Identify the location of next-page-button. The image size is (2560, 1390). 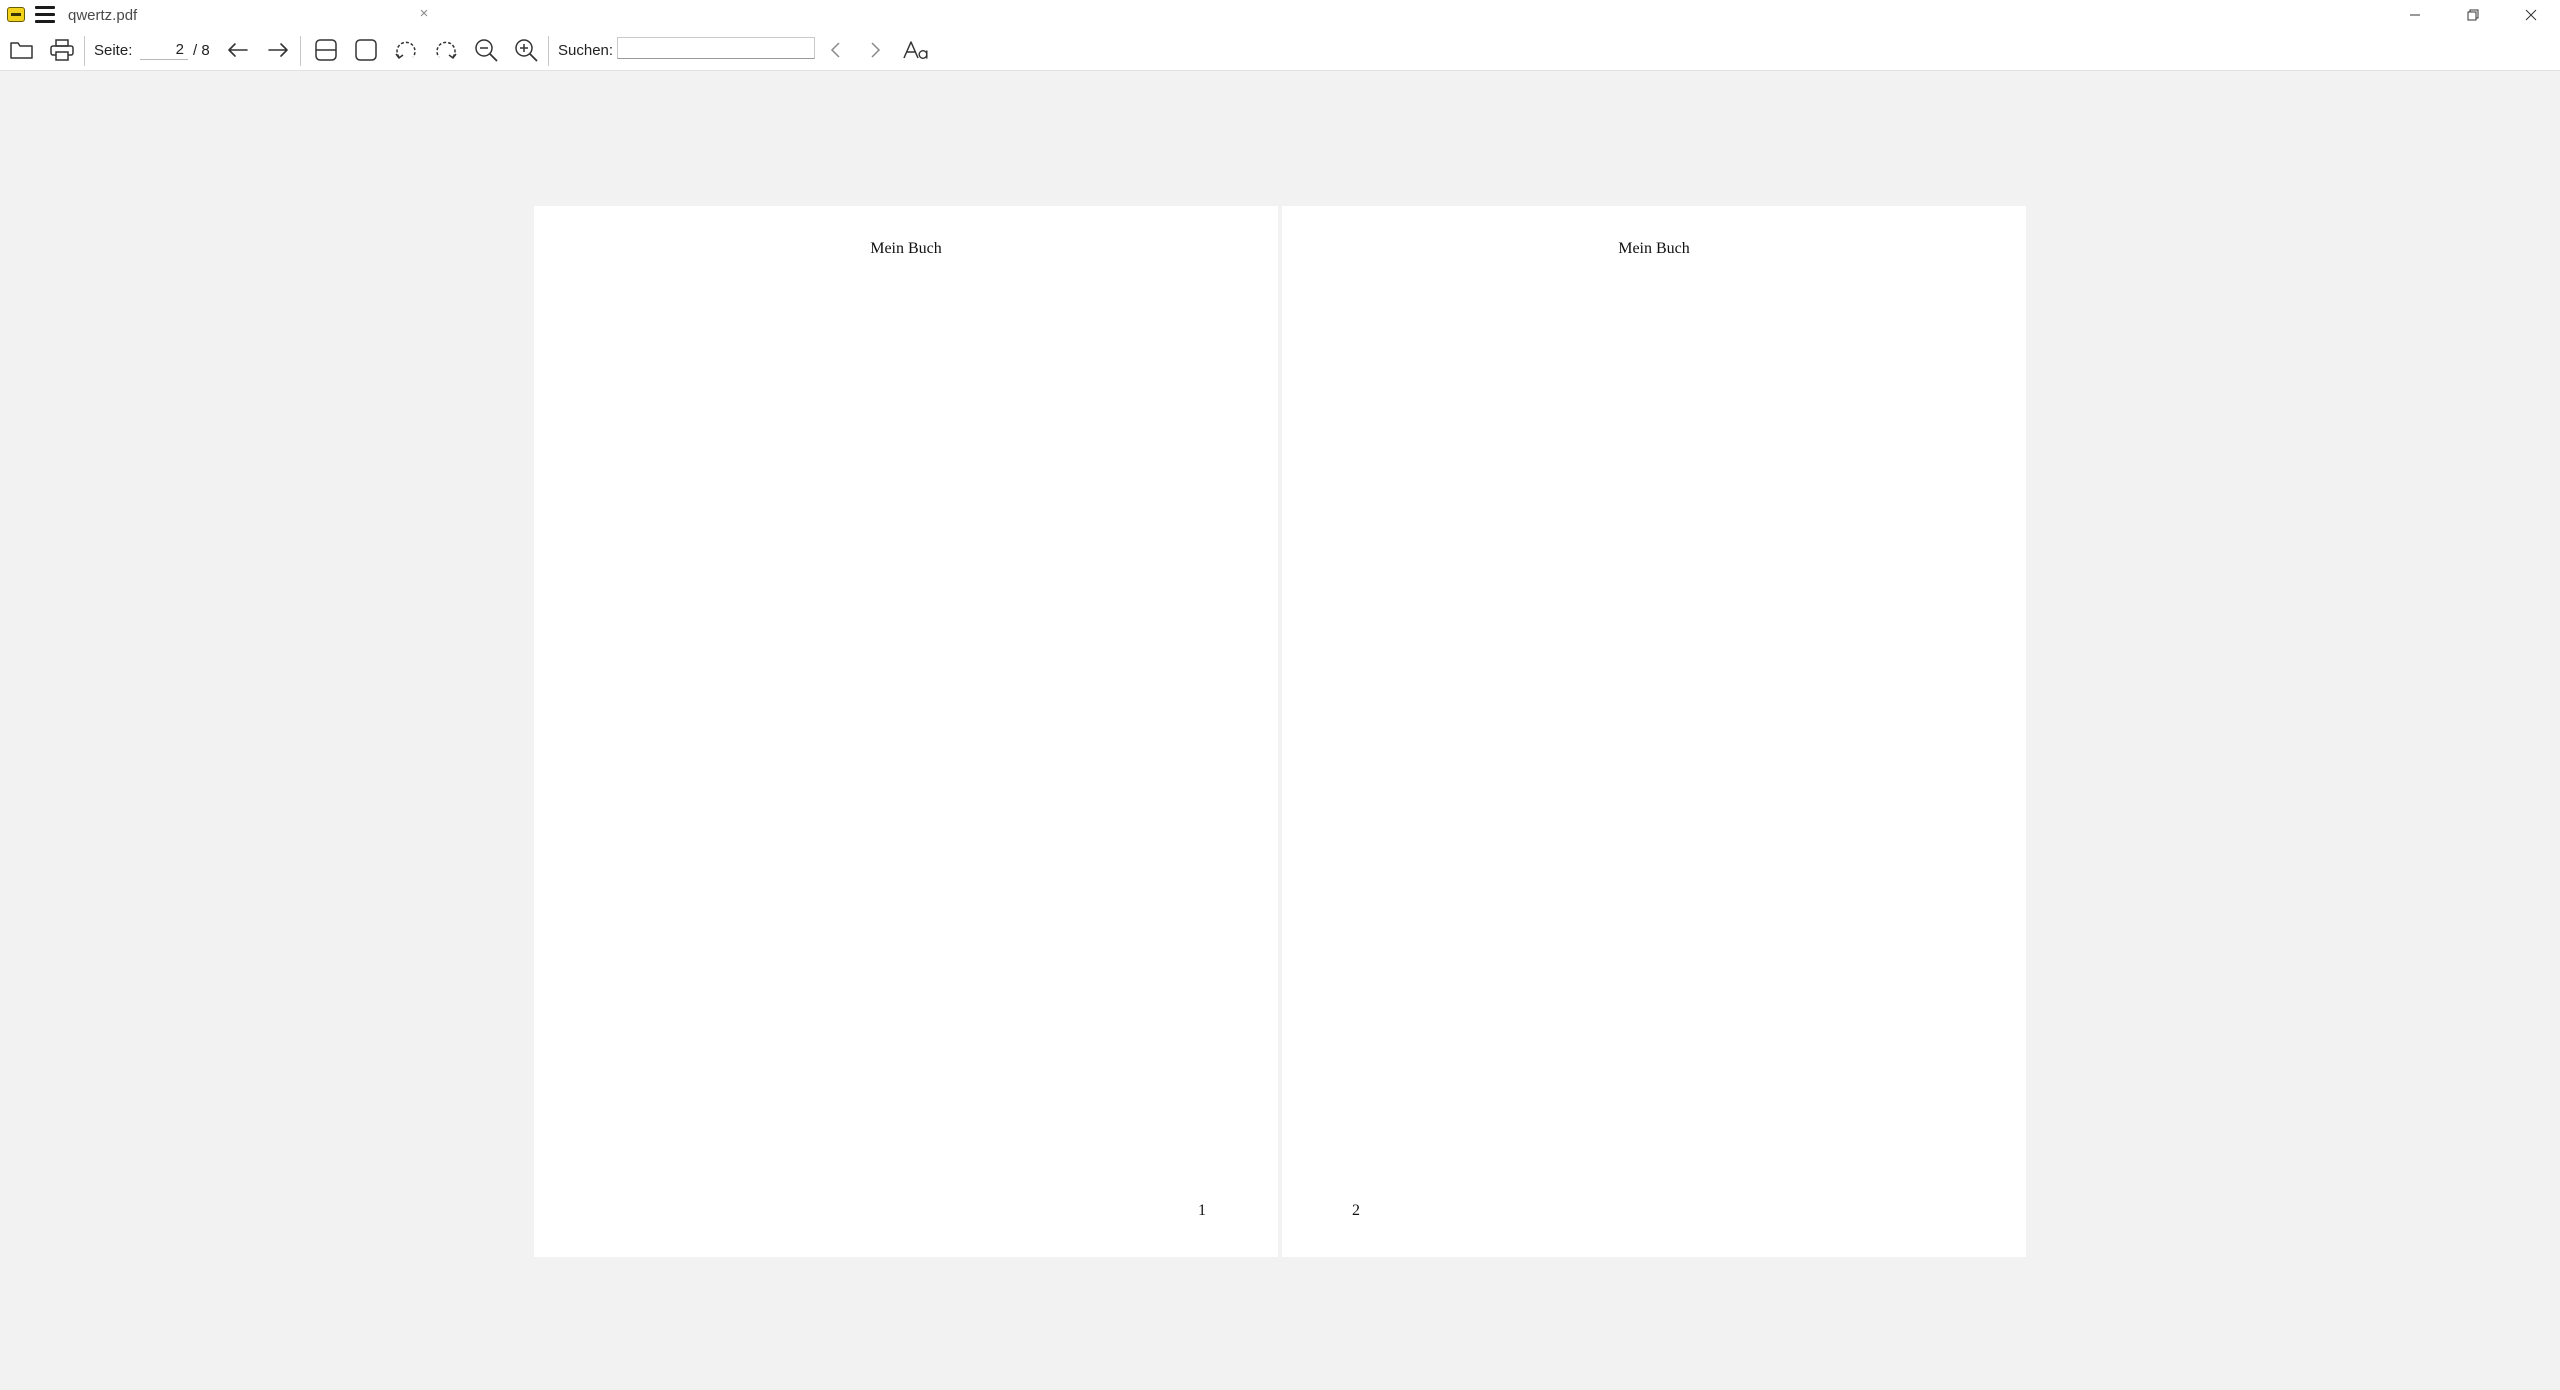
(278, 50).